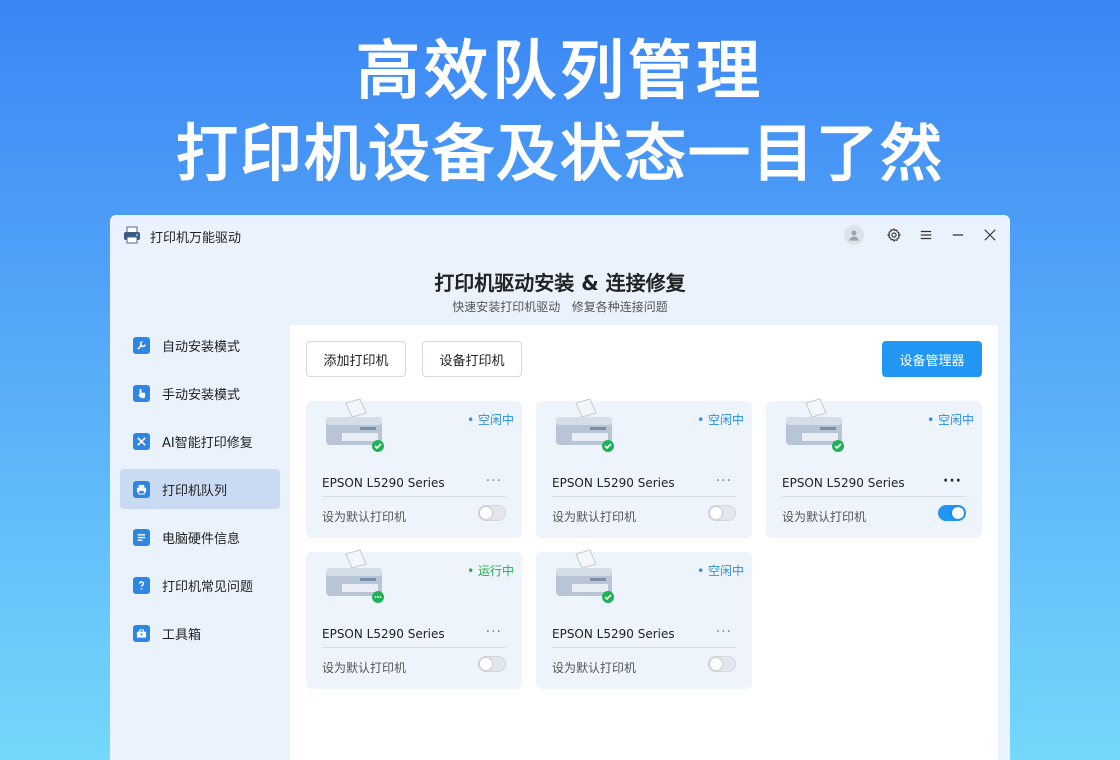 The image size is (1120, 760). I want to click on close-icon, so click(990, 235).